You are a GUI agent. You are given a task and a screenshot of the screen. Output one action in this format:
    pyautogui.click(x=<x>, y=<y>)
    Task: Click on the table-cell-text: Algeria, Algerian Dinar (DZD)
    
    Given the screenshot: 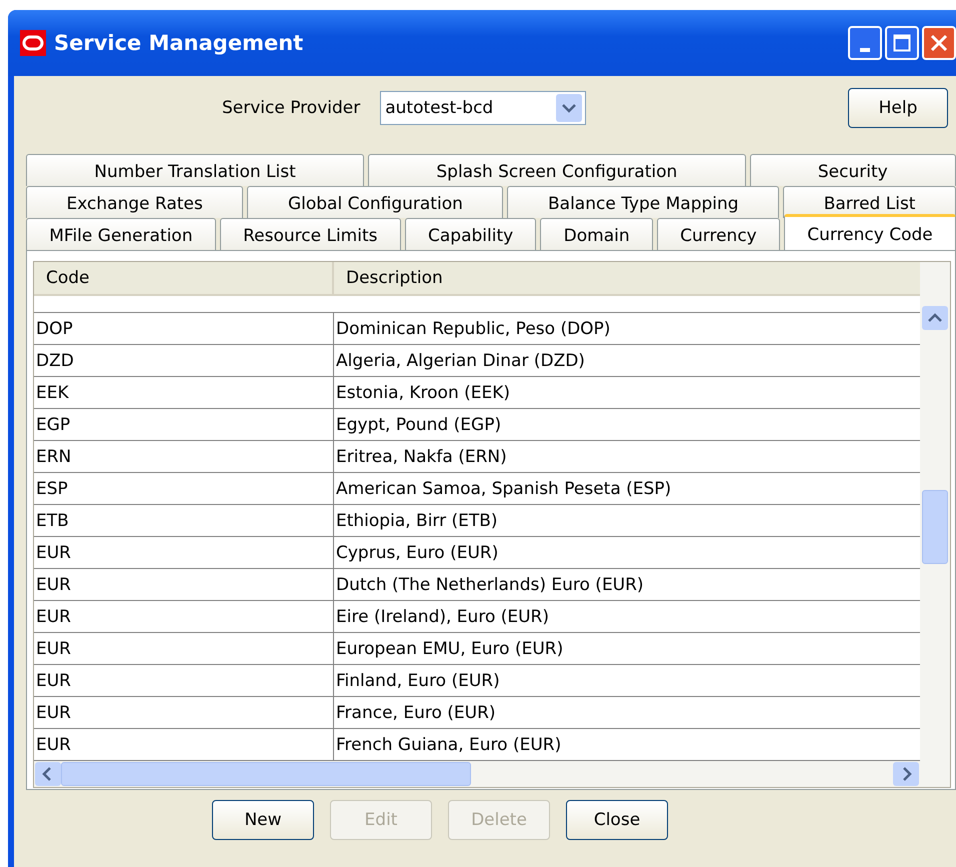 What is the action you would take?
    pyautogui.click(x=460, y=361)
    